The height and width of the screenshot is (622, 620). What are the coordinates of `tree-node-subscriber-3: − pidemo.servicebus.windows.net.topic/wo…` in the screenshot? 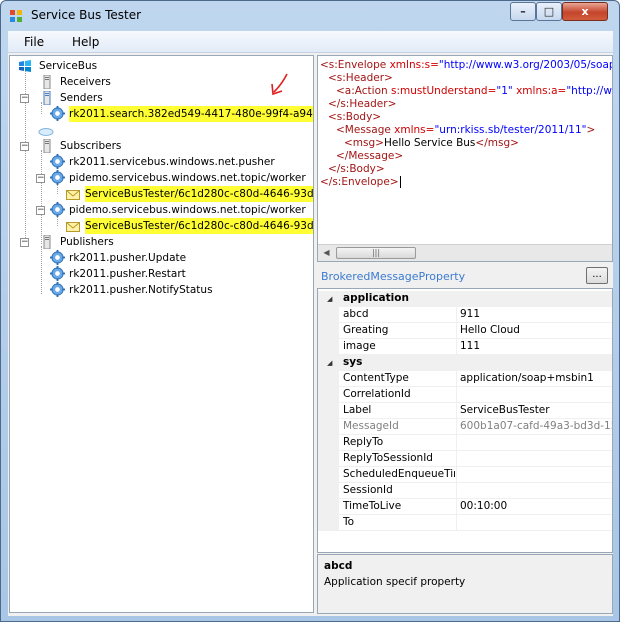 It's located at (174, 210).